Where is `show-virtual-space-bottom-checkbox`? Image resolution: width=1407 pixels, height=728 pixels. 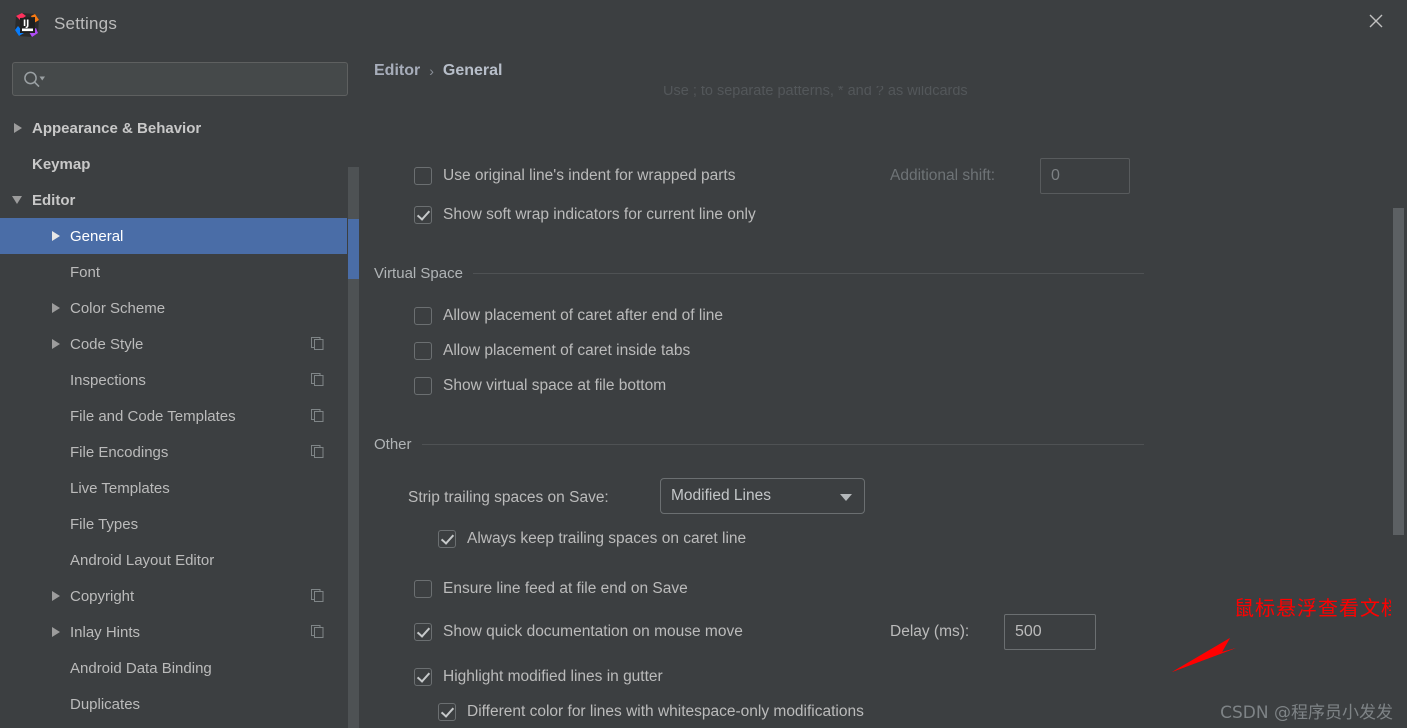
show-virtual-space-bottom-checkbox is located at coordinates (423, 386).